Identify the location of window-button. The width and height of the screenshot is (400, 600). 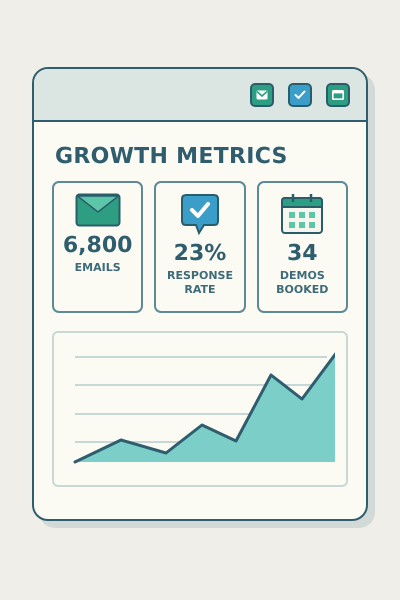
(338, 94).